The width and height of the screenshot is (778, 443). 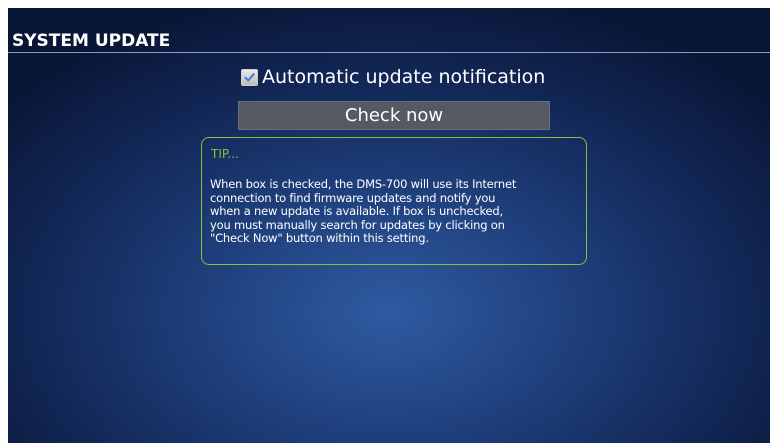 I want to click on auto-update-label: Automatic update notification, so click(x=404, y=77).